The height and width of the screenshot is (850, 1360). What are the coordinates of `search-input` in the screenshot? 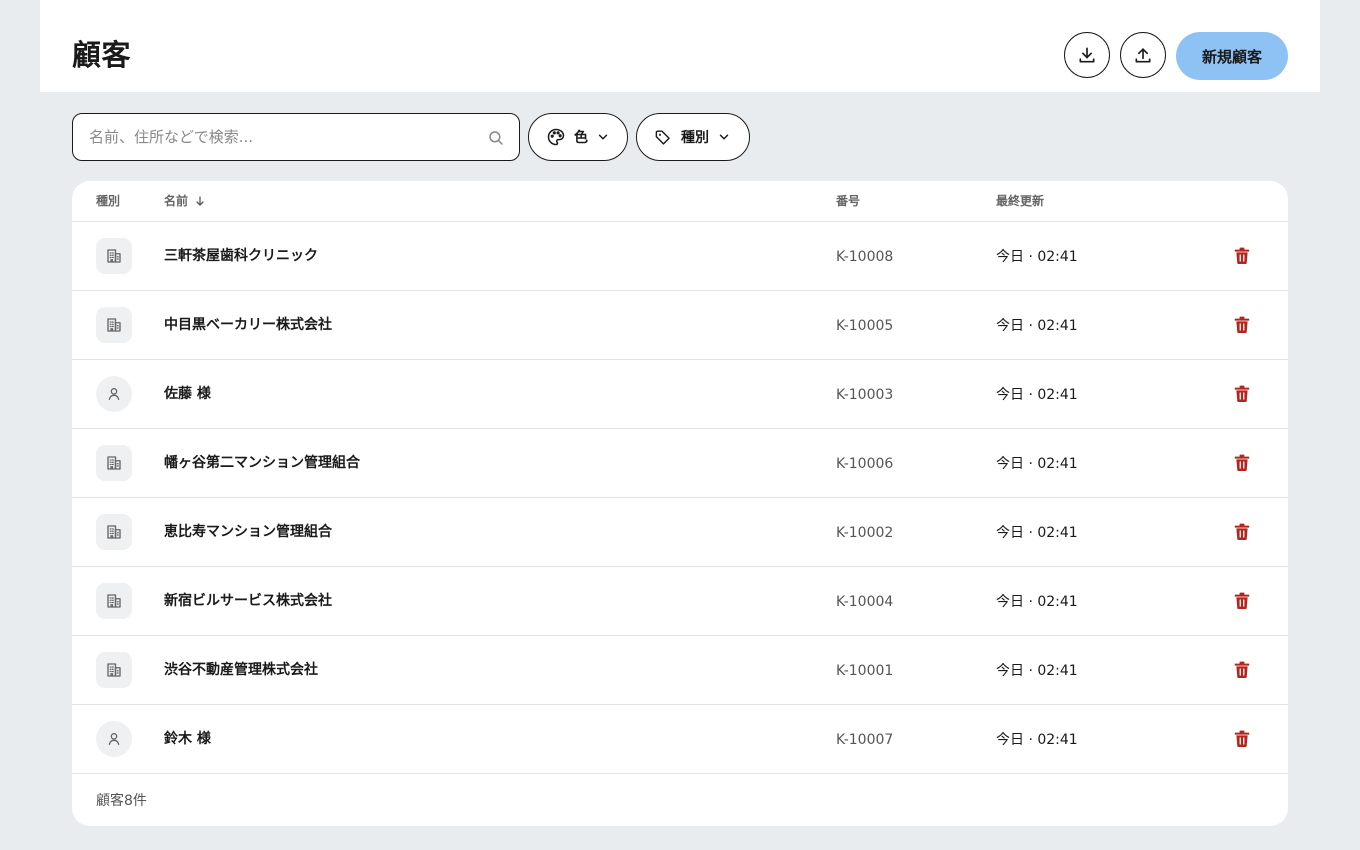 It's located at (279, 136).